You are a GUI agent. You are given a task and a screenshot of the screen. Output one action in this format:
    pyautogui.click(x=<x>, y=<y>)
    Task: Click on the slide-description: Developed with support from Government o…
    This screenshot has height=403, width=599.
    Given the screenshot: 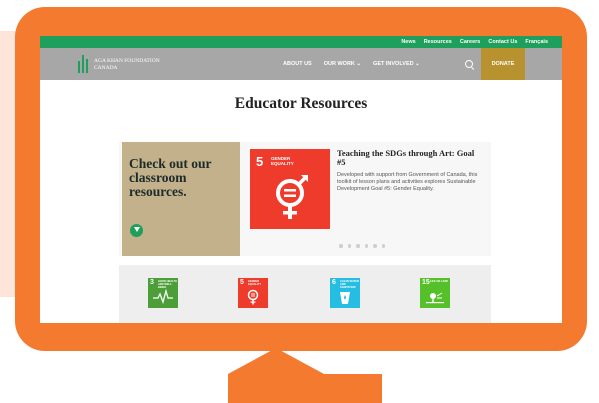 What is the action you would take?
    pyautogui.click(x=407, y=182)
    